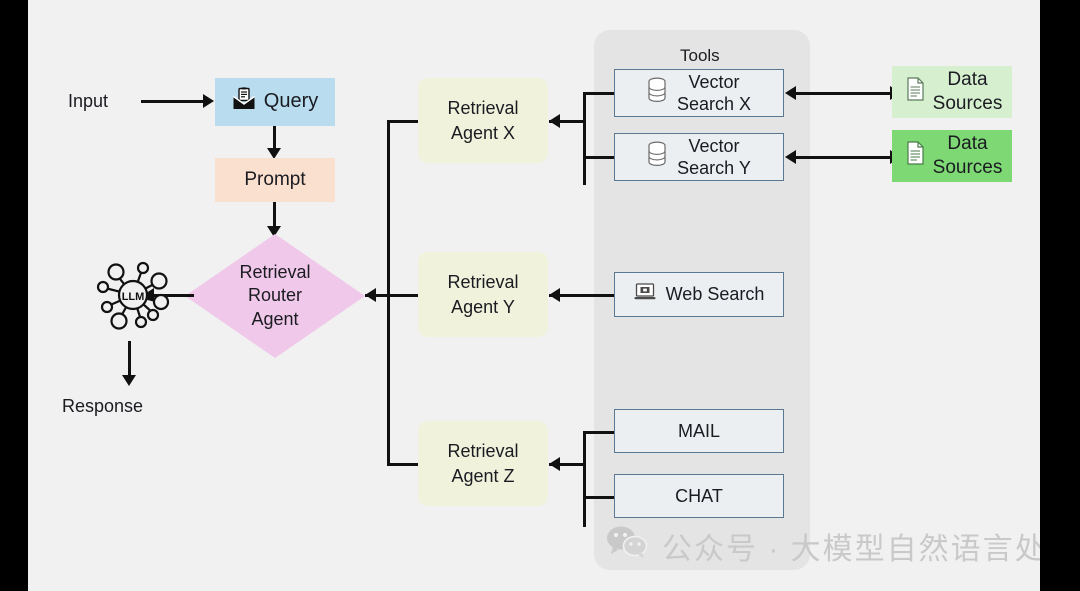 This screenshot has width=1080, height=591. I want to click on arrowhead-branch-agentz, so click(554, 464).